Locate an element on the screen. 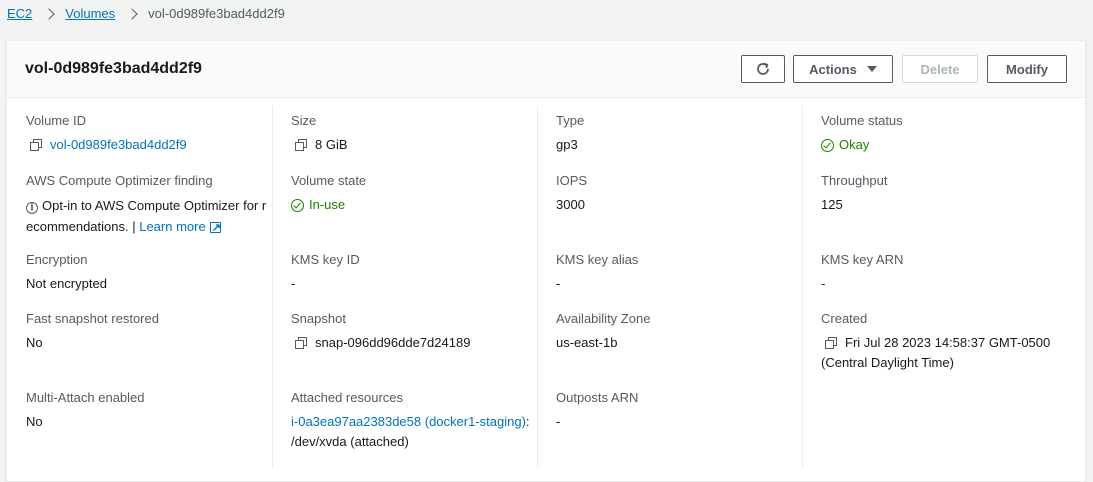 The height and width of the screenshot is (482, 1093). volume-state-field: Volume state In-use is located at coordinates (416, 193).